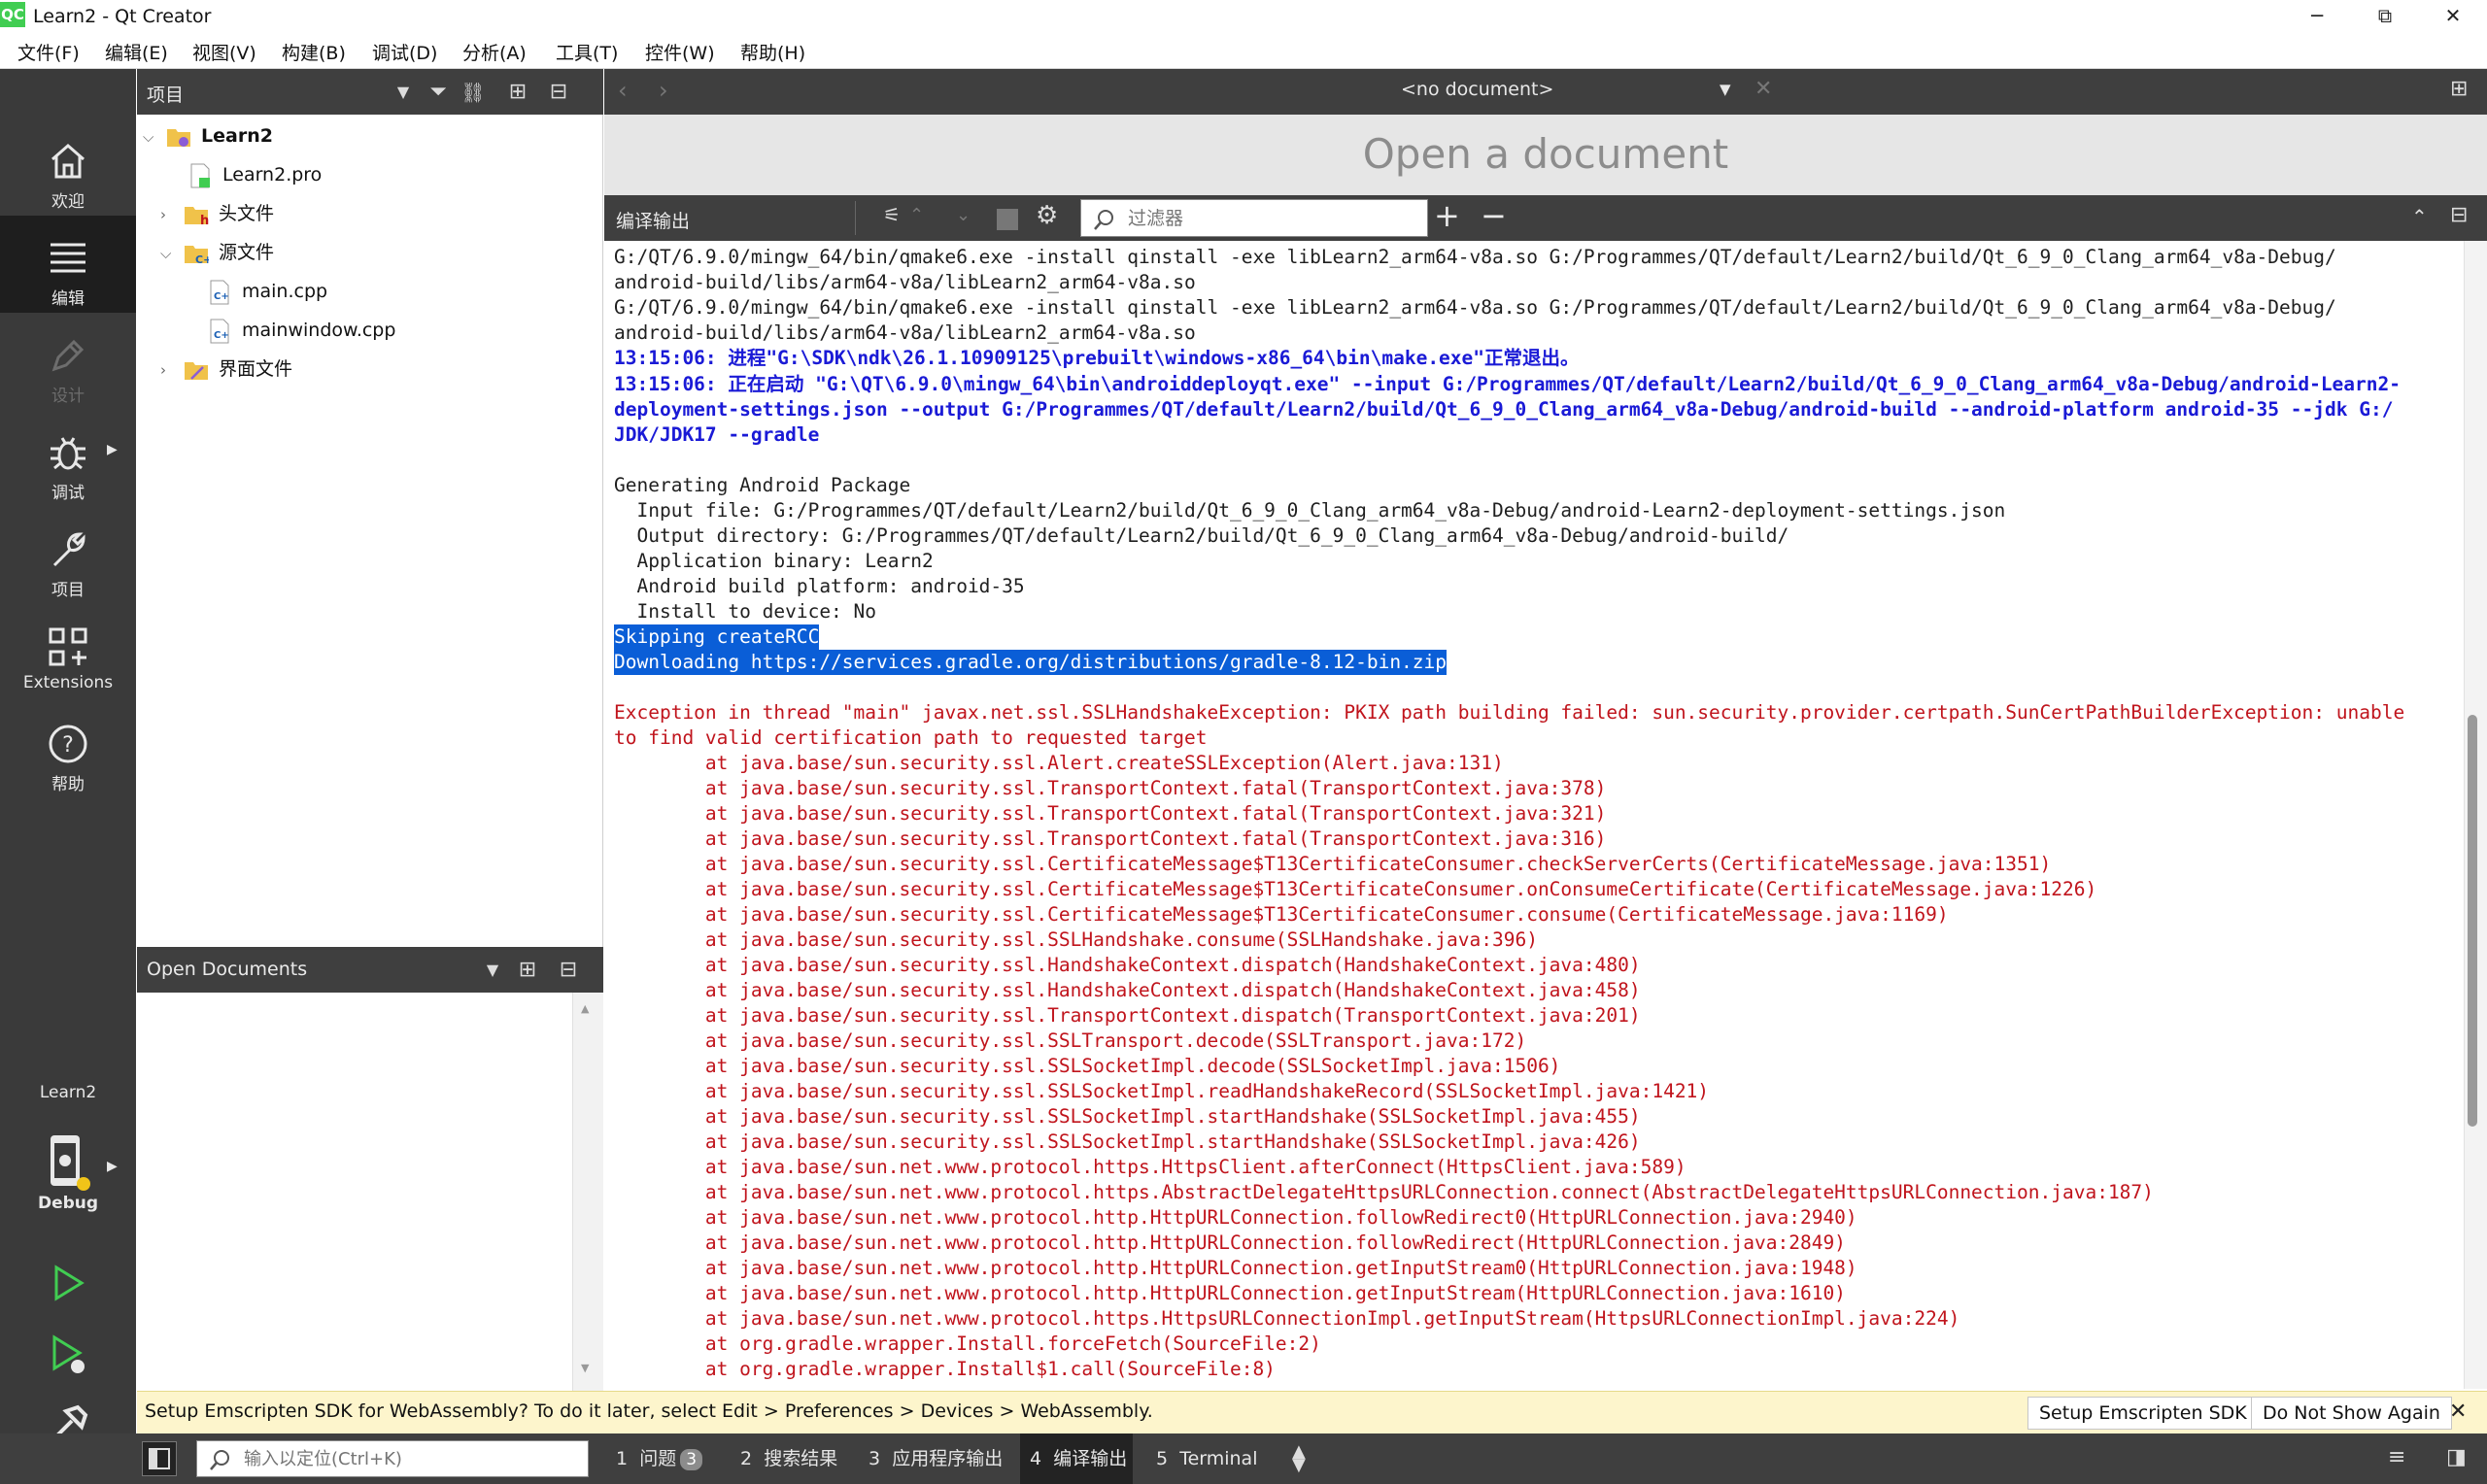  Describe the element at coordinates (68, 167) in the screenshot. I see `mode-welcome: 欢迎` at that location.